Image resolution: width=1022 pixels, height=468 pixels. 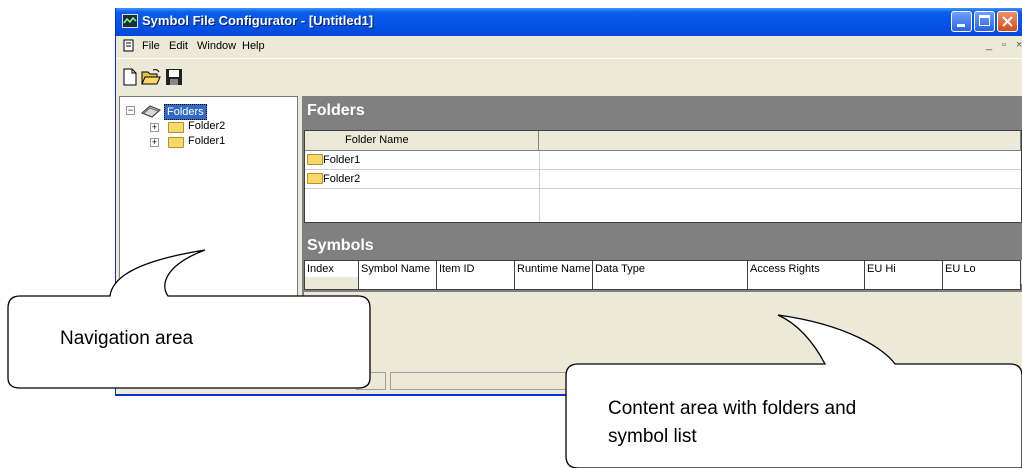 I want to click on content-callout-text-line1: Content area with folders and, so click(x=732, y=408).